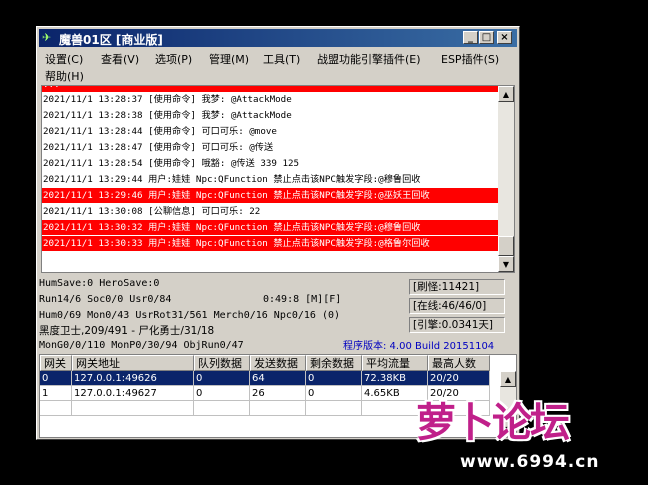 The height and width of the screenshot is (485, 648). What do you see at coordinates (506, 179) in the screenshot?
I see `log-scrollbar: ▲ ▼` at bounding box center [506, 179].